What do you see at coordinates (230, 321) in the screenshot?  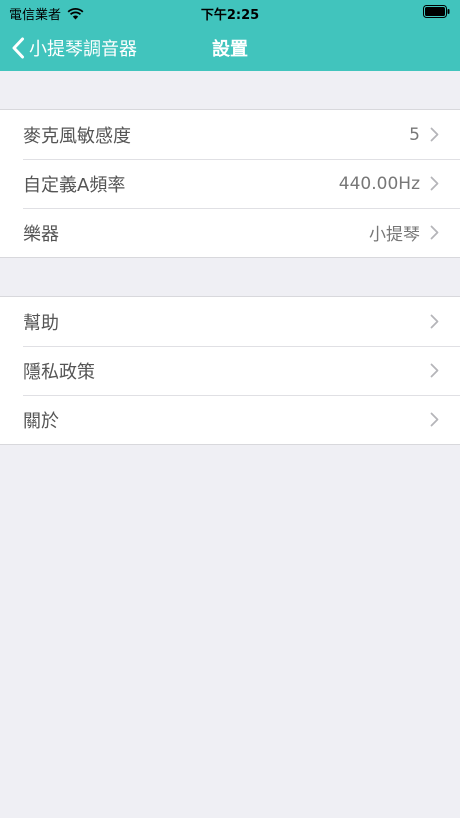 I see `help-row: 幫助` at bounding box center [230, 321].